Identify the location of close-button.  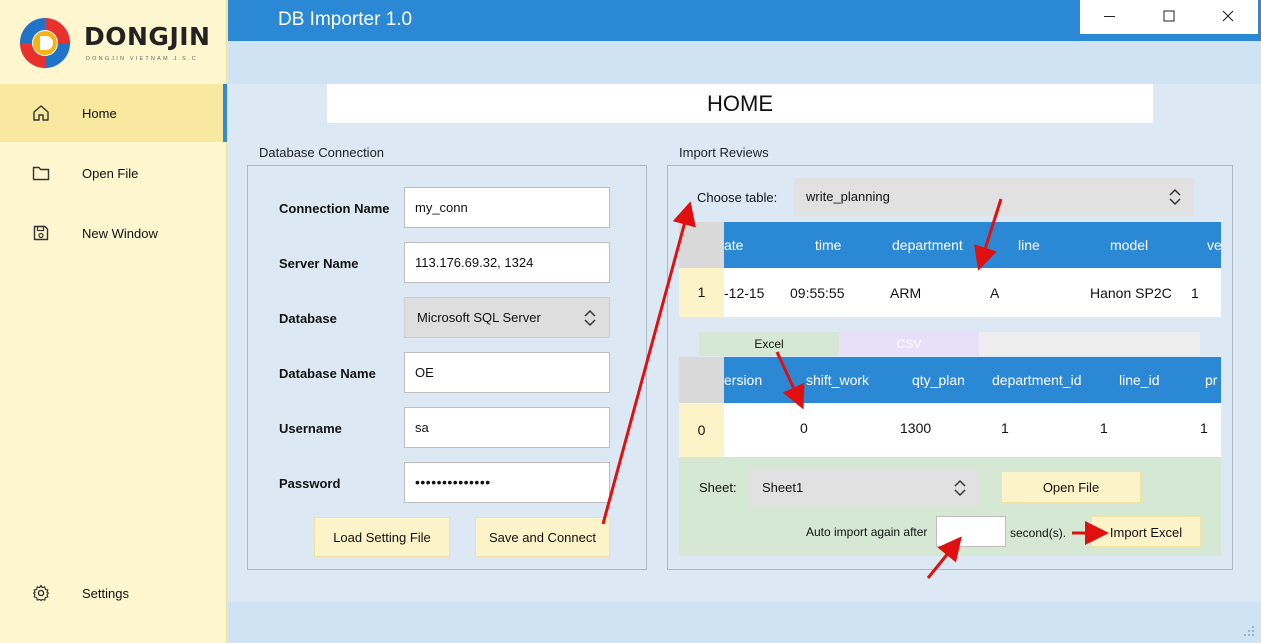
(1227, 17).